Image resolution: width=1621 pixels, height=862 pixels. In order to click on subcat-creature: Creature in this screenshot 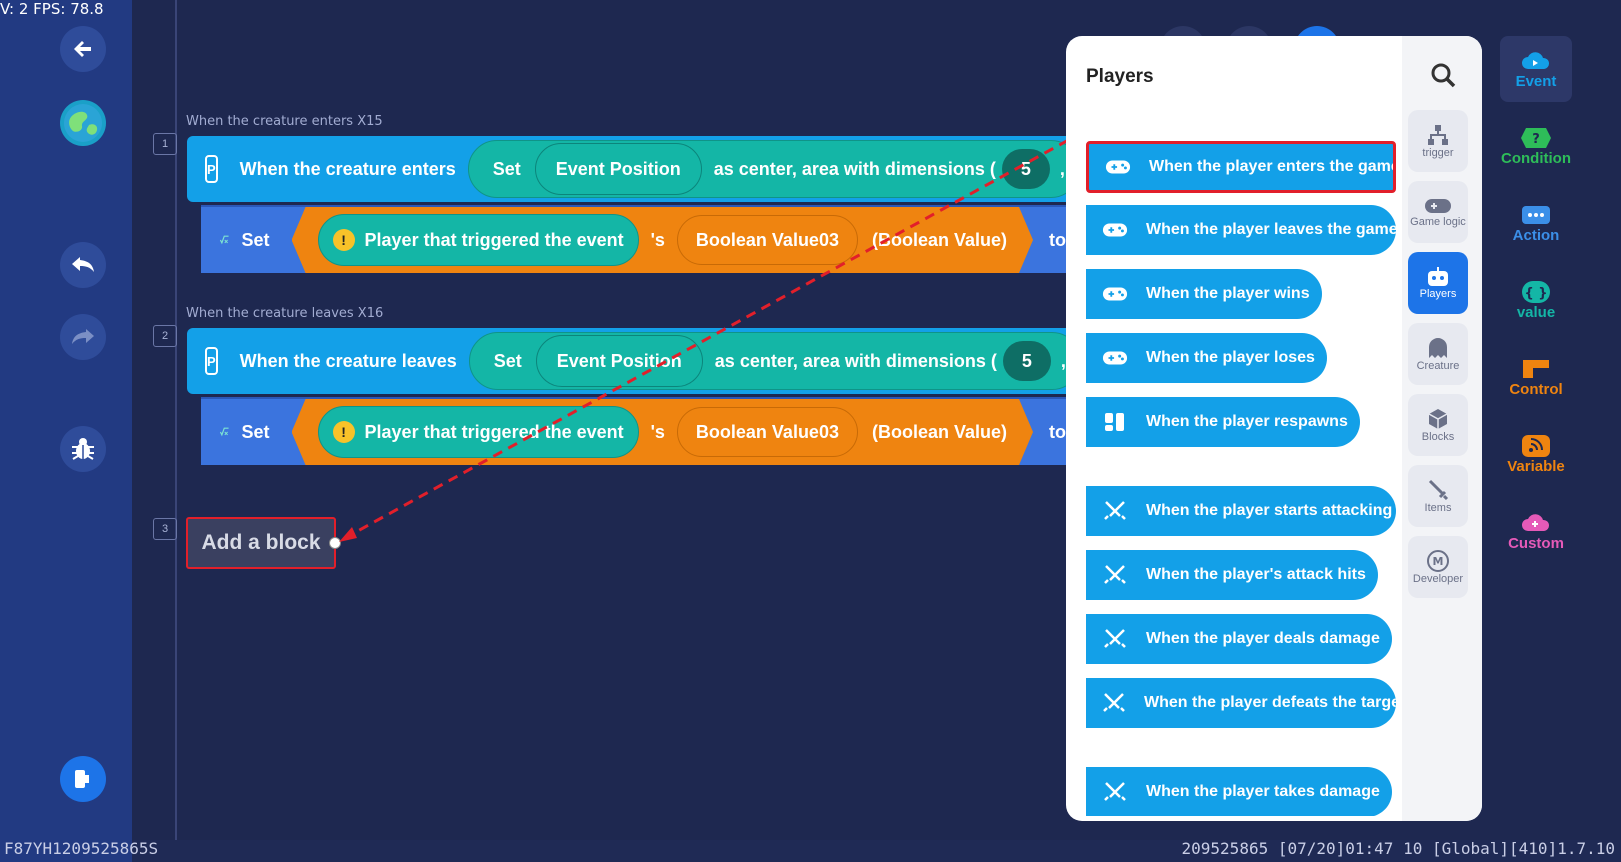, I will do `click(1438, 354)`.